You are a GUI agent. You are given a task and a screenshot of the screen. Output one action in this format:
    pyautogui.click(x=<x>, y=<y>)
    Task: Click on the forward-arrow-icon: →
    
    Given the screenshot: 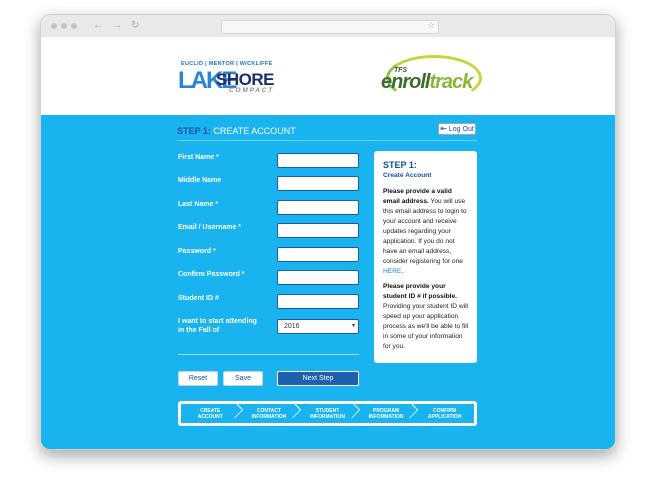 What is the action you would take?
    pyautogui.click(x=117, y=26)
    